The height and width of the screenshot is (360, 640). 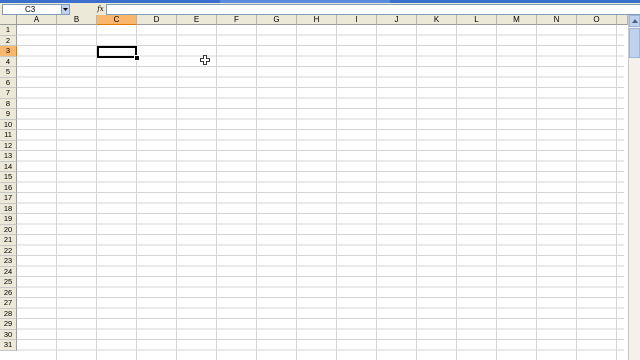 I want to click on column-header-n: N, so click(x=557, y=20).